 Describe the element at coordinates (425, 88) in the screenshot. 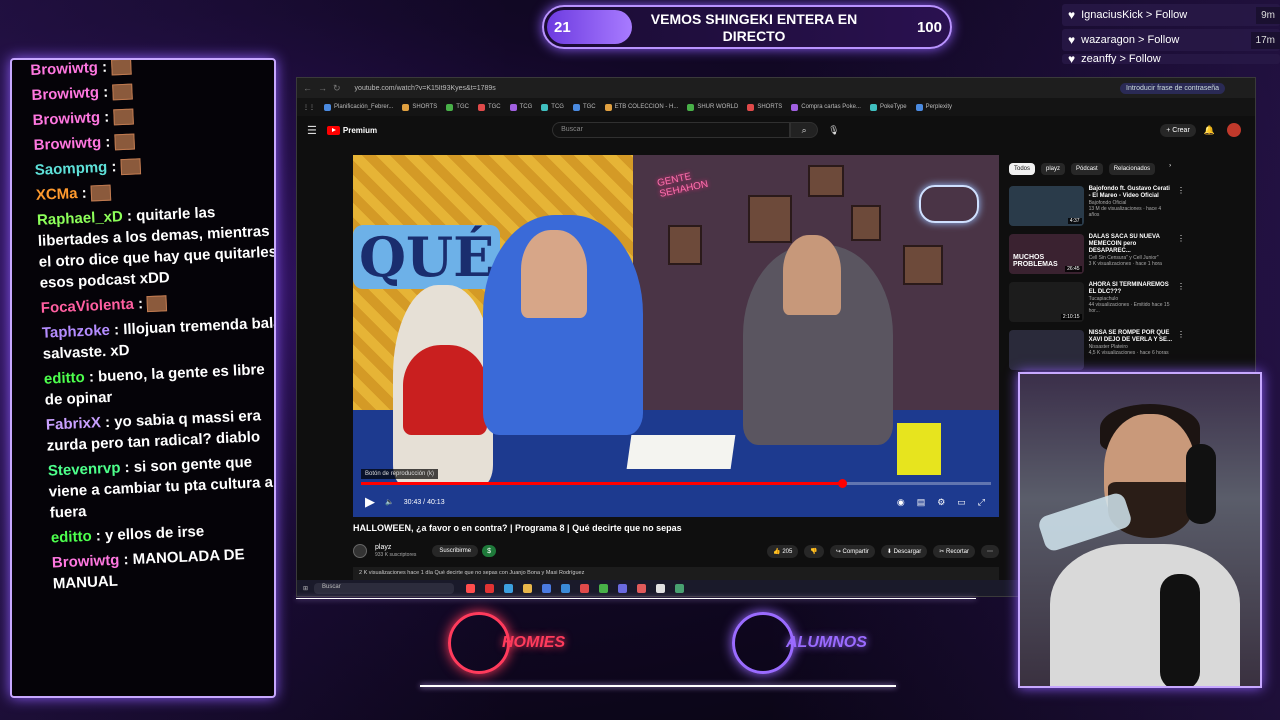

I see `url-field: youtube.com/watch?v=K15It93Kyes&t=1789s` at that location.